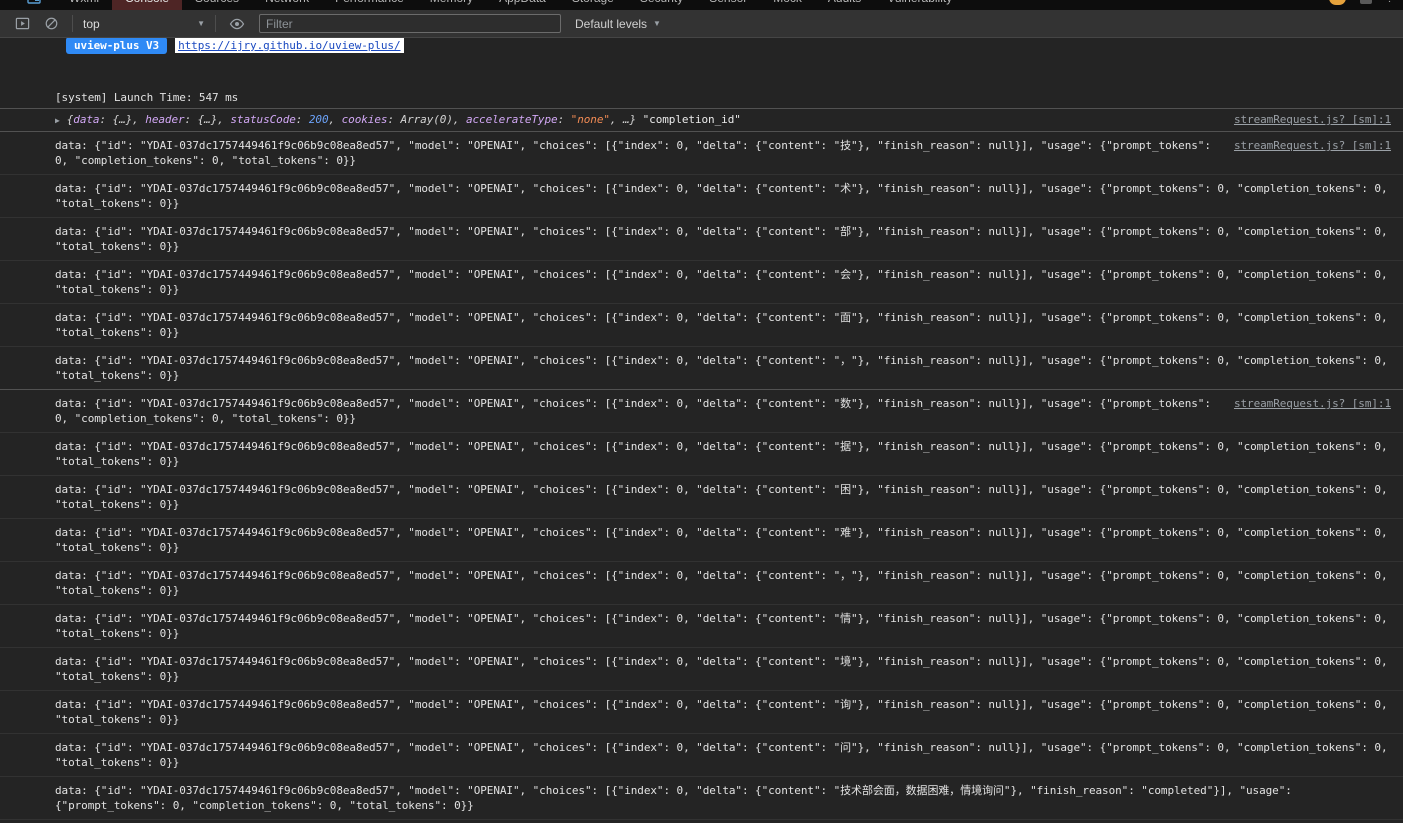 This screenshot has height=823, width=1403. What do you see at coordinates (236, 23) in the screenshot?
I see `live-expression-eye-icon` at bounding box center [236, 23].